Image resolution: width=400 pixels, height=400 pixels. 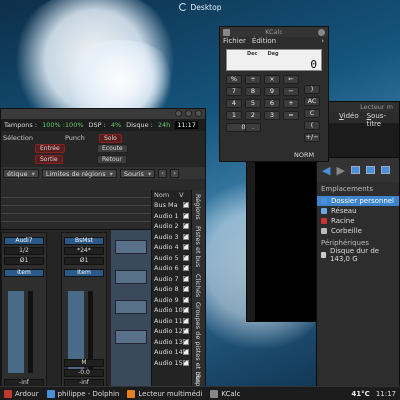 I want to click on key-button: 2, so click(x=253, y=115).